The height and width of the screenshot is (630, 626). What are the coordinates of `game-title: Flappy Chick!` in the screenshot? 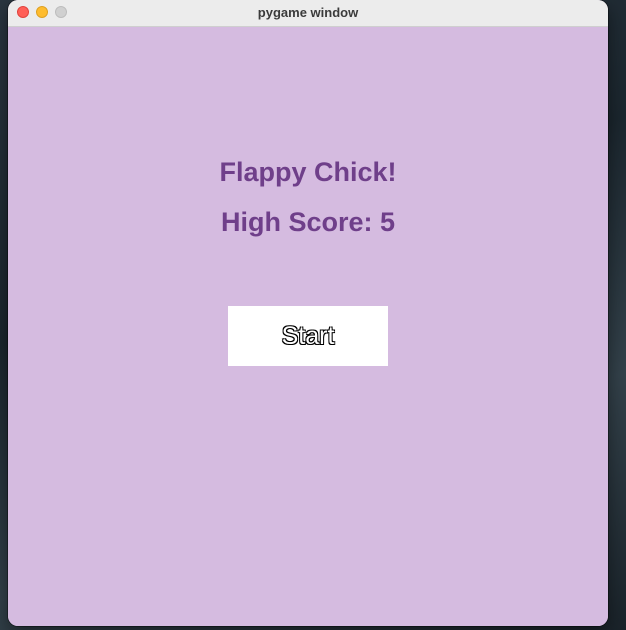 It's located at (308, 172).